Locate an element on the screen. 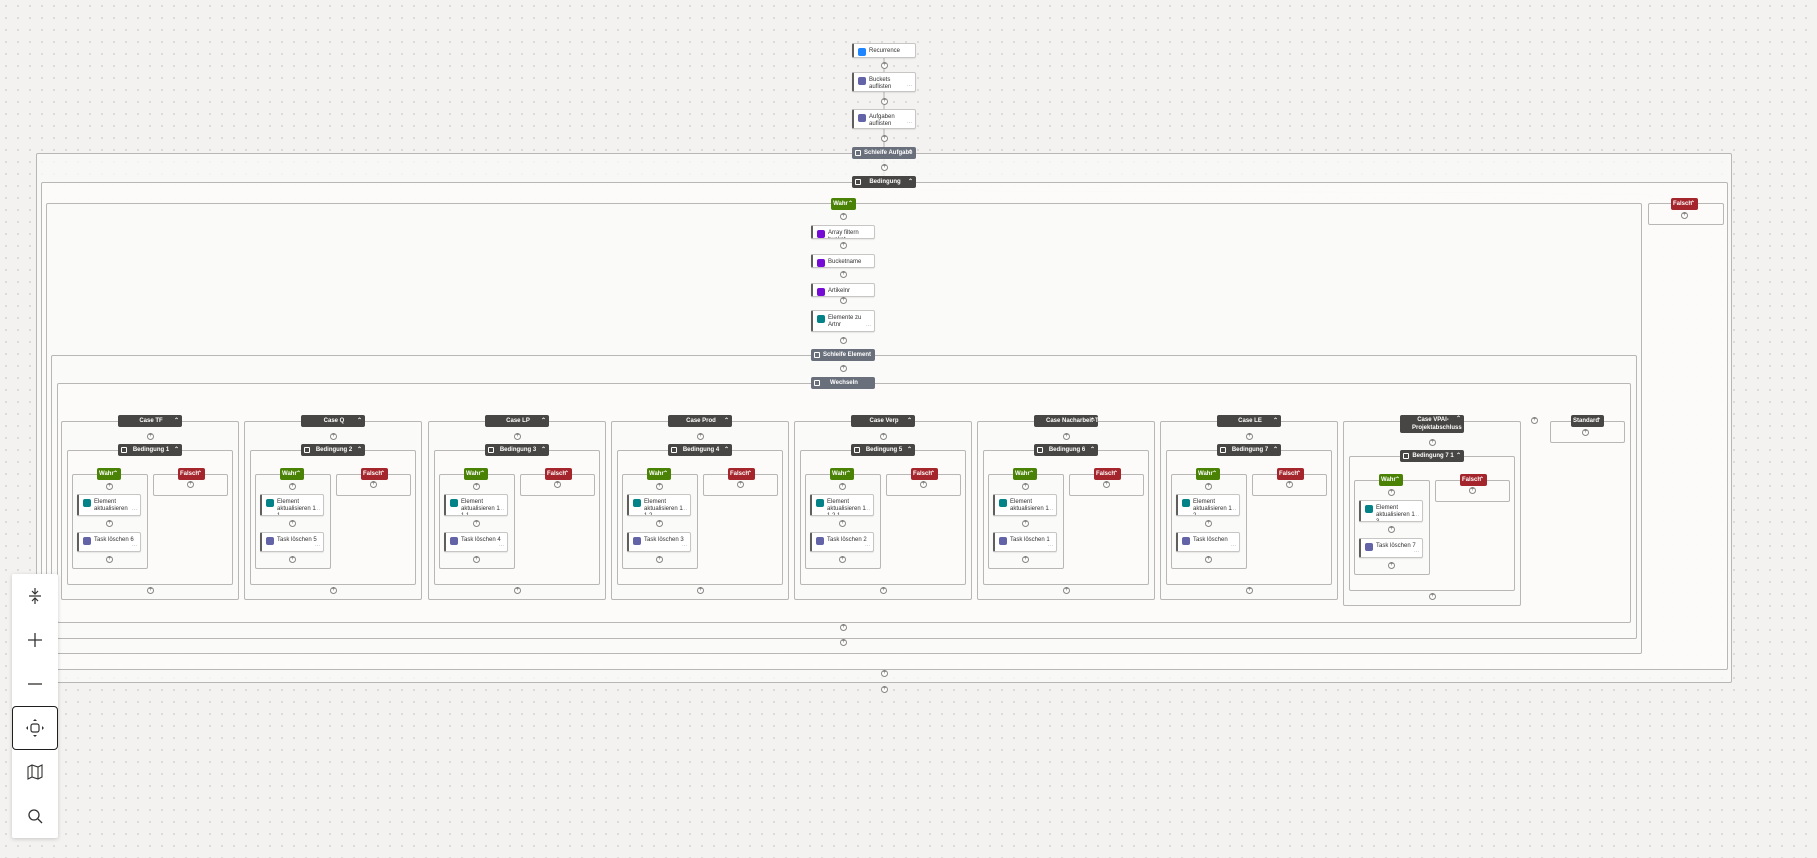 This screenshot has height=858, width=1817. element-aktualisieren-card: Element aktualisieren 1 3 ··· is located at coordinates (1391, 511).